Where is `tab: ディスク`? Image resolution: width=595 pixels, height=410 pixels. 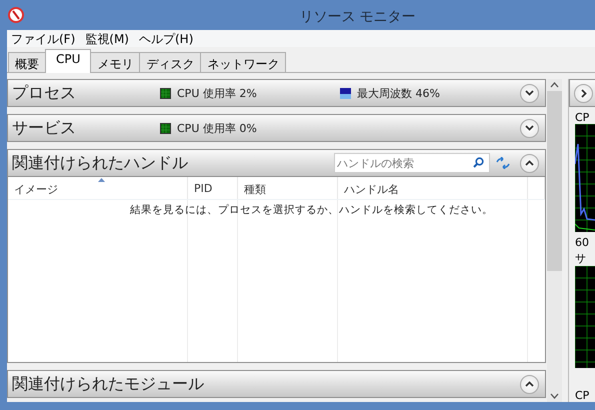
tab: ディスク is located at coordinates (170, 62).